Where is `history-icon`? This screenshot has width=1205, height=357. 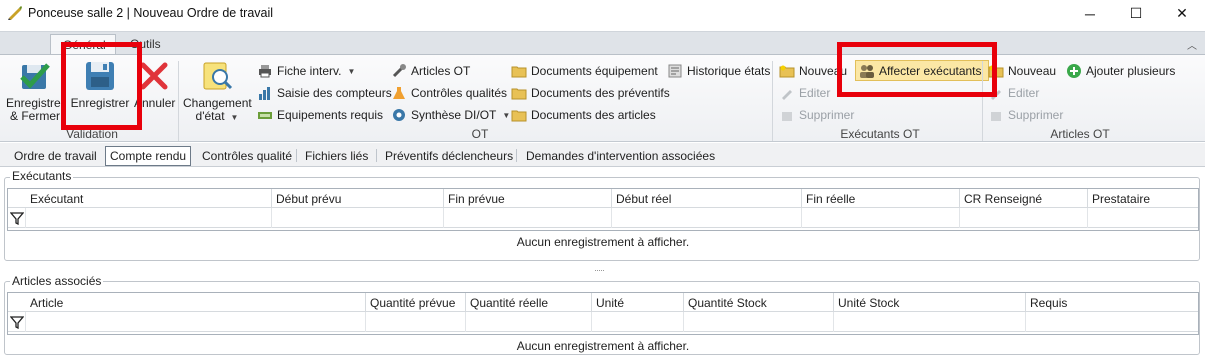
history-icon is located at coordinates (675, 71).